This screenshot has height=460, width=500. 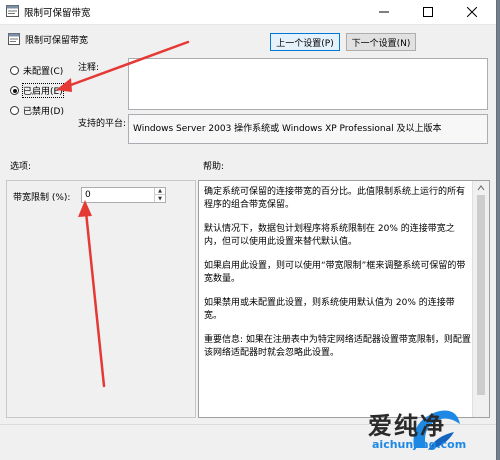 I want to click on close-button, so click(x=472, y=12).